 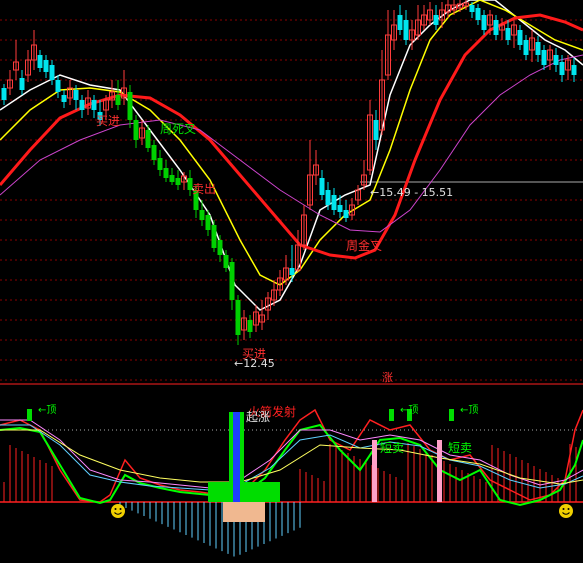 What do you see at coordinates (108, 121) in the screenshot?
I see `signal-buy-1: 买进` at bounding box center [108, 121].